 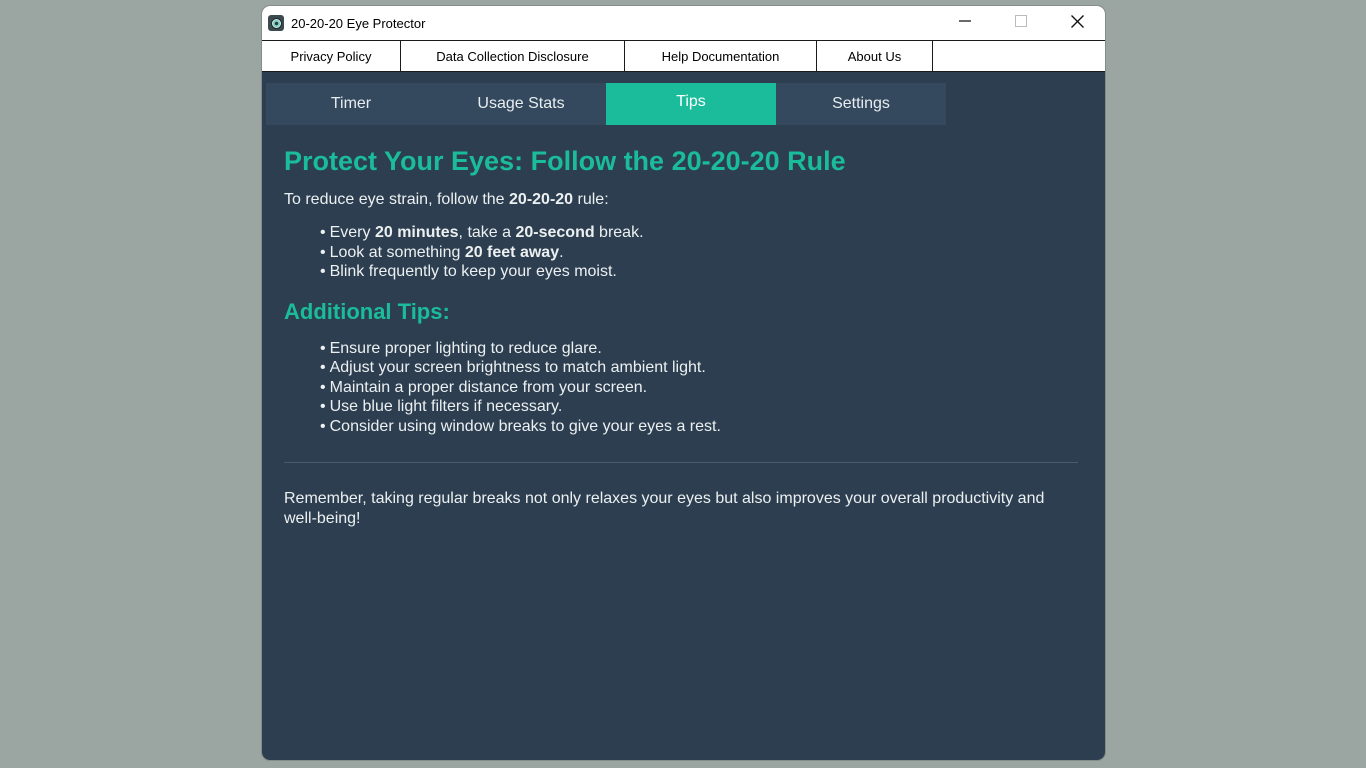 What do you see at coordinates (691, 104) in the screenshot?
I see `tab-tips: Tips` at bounding box center [691, 104].